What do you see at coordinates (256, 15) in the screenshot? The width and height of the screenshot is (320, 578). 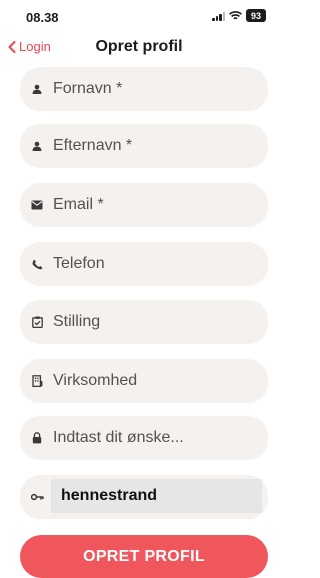 I see `battery-indicator: 93` at bounding box center [256, 15].